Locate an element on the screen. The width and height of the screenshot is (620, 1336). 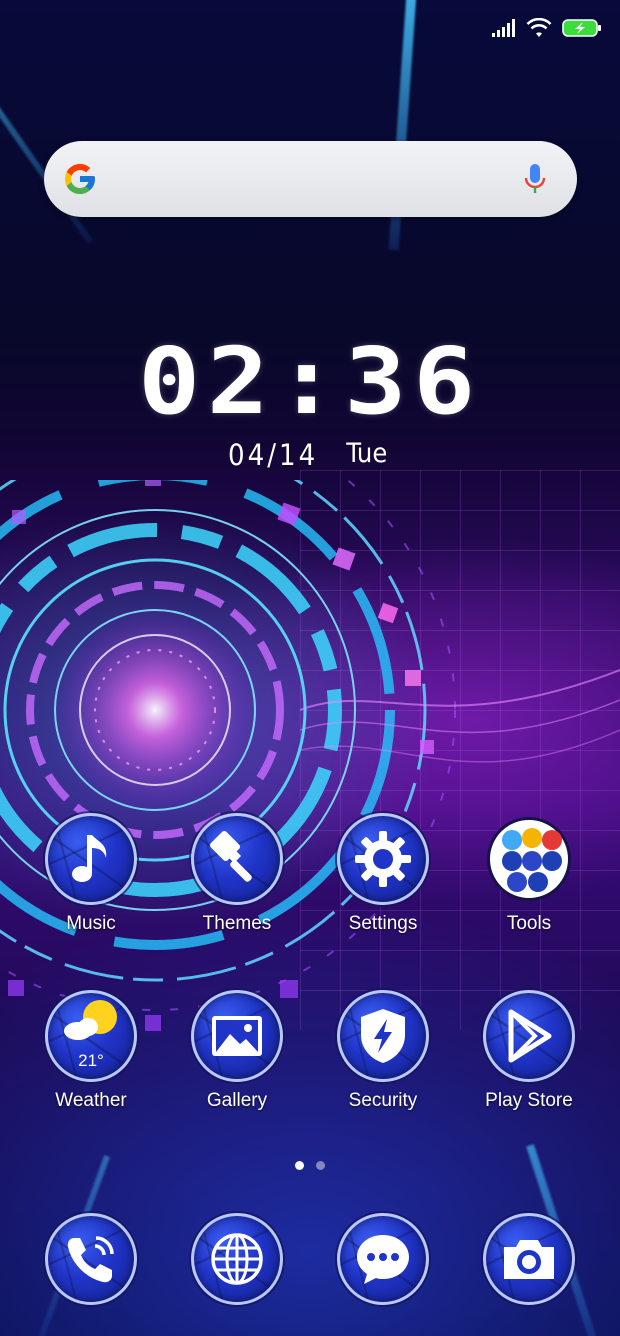
app-label: Tools is located at coordinates (529, 923).